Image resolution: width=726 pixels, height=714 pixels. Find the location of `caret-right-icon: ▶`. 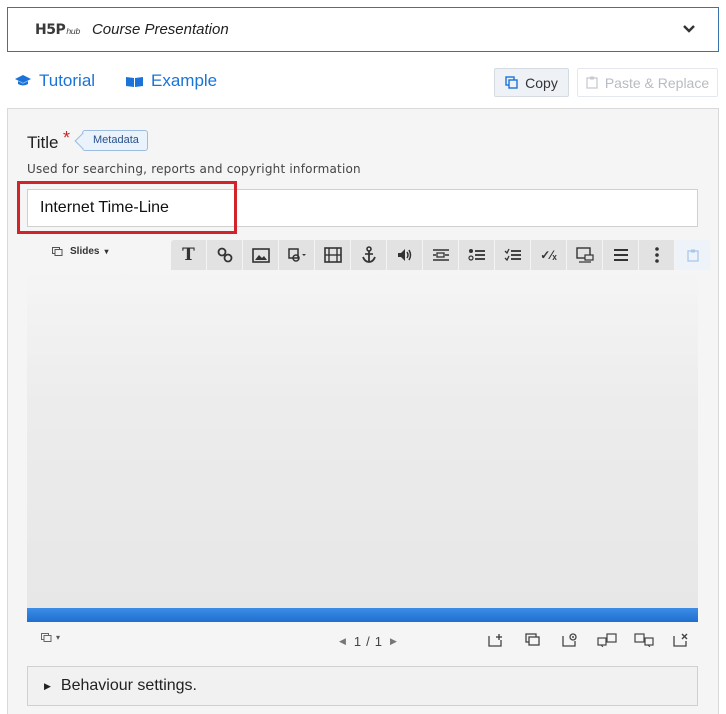

caret-right-icon: ▶ is located at coordinates (47, 685).